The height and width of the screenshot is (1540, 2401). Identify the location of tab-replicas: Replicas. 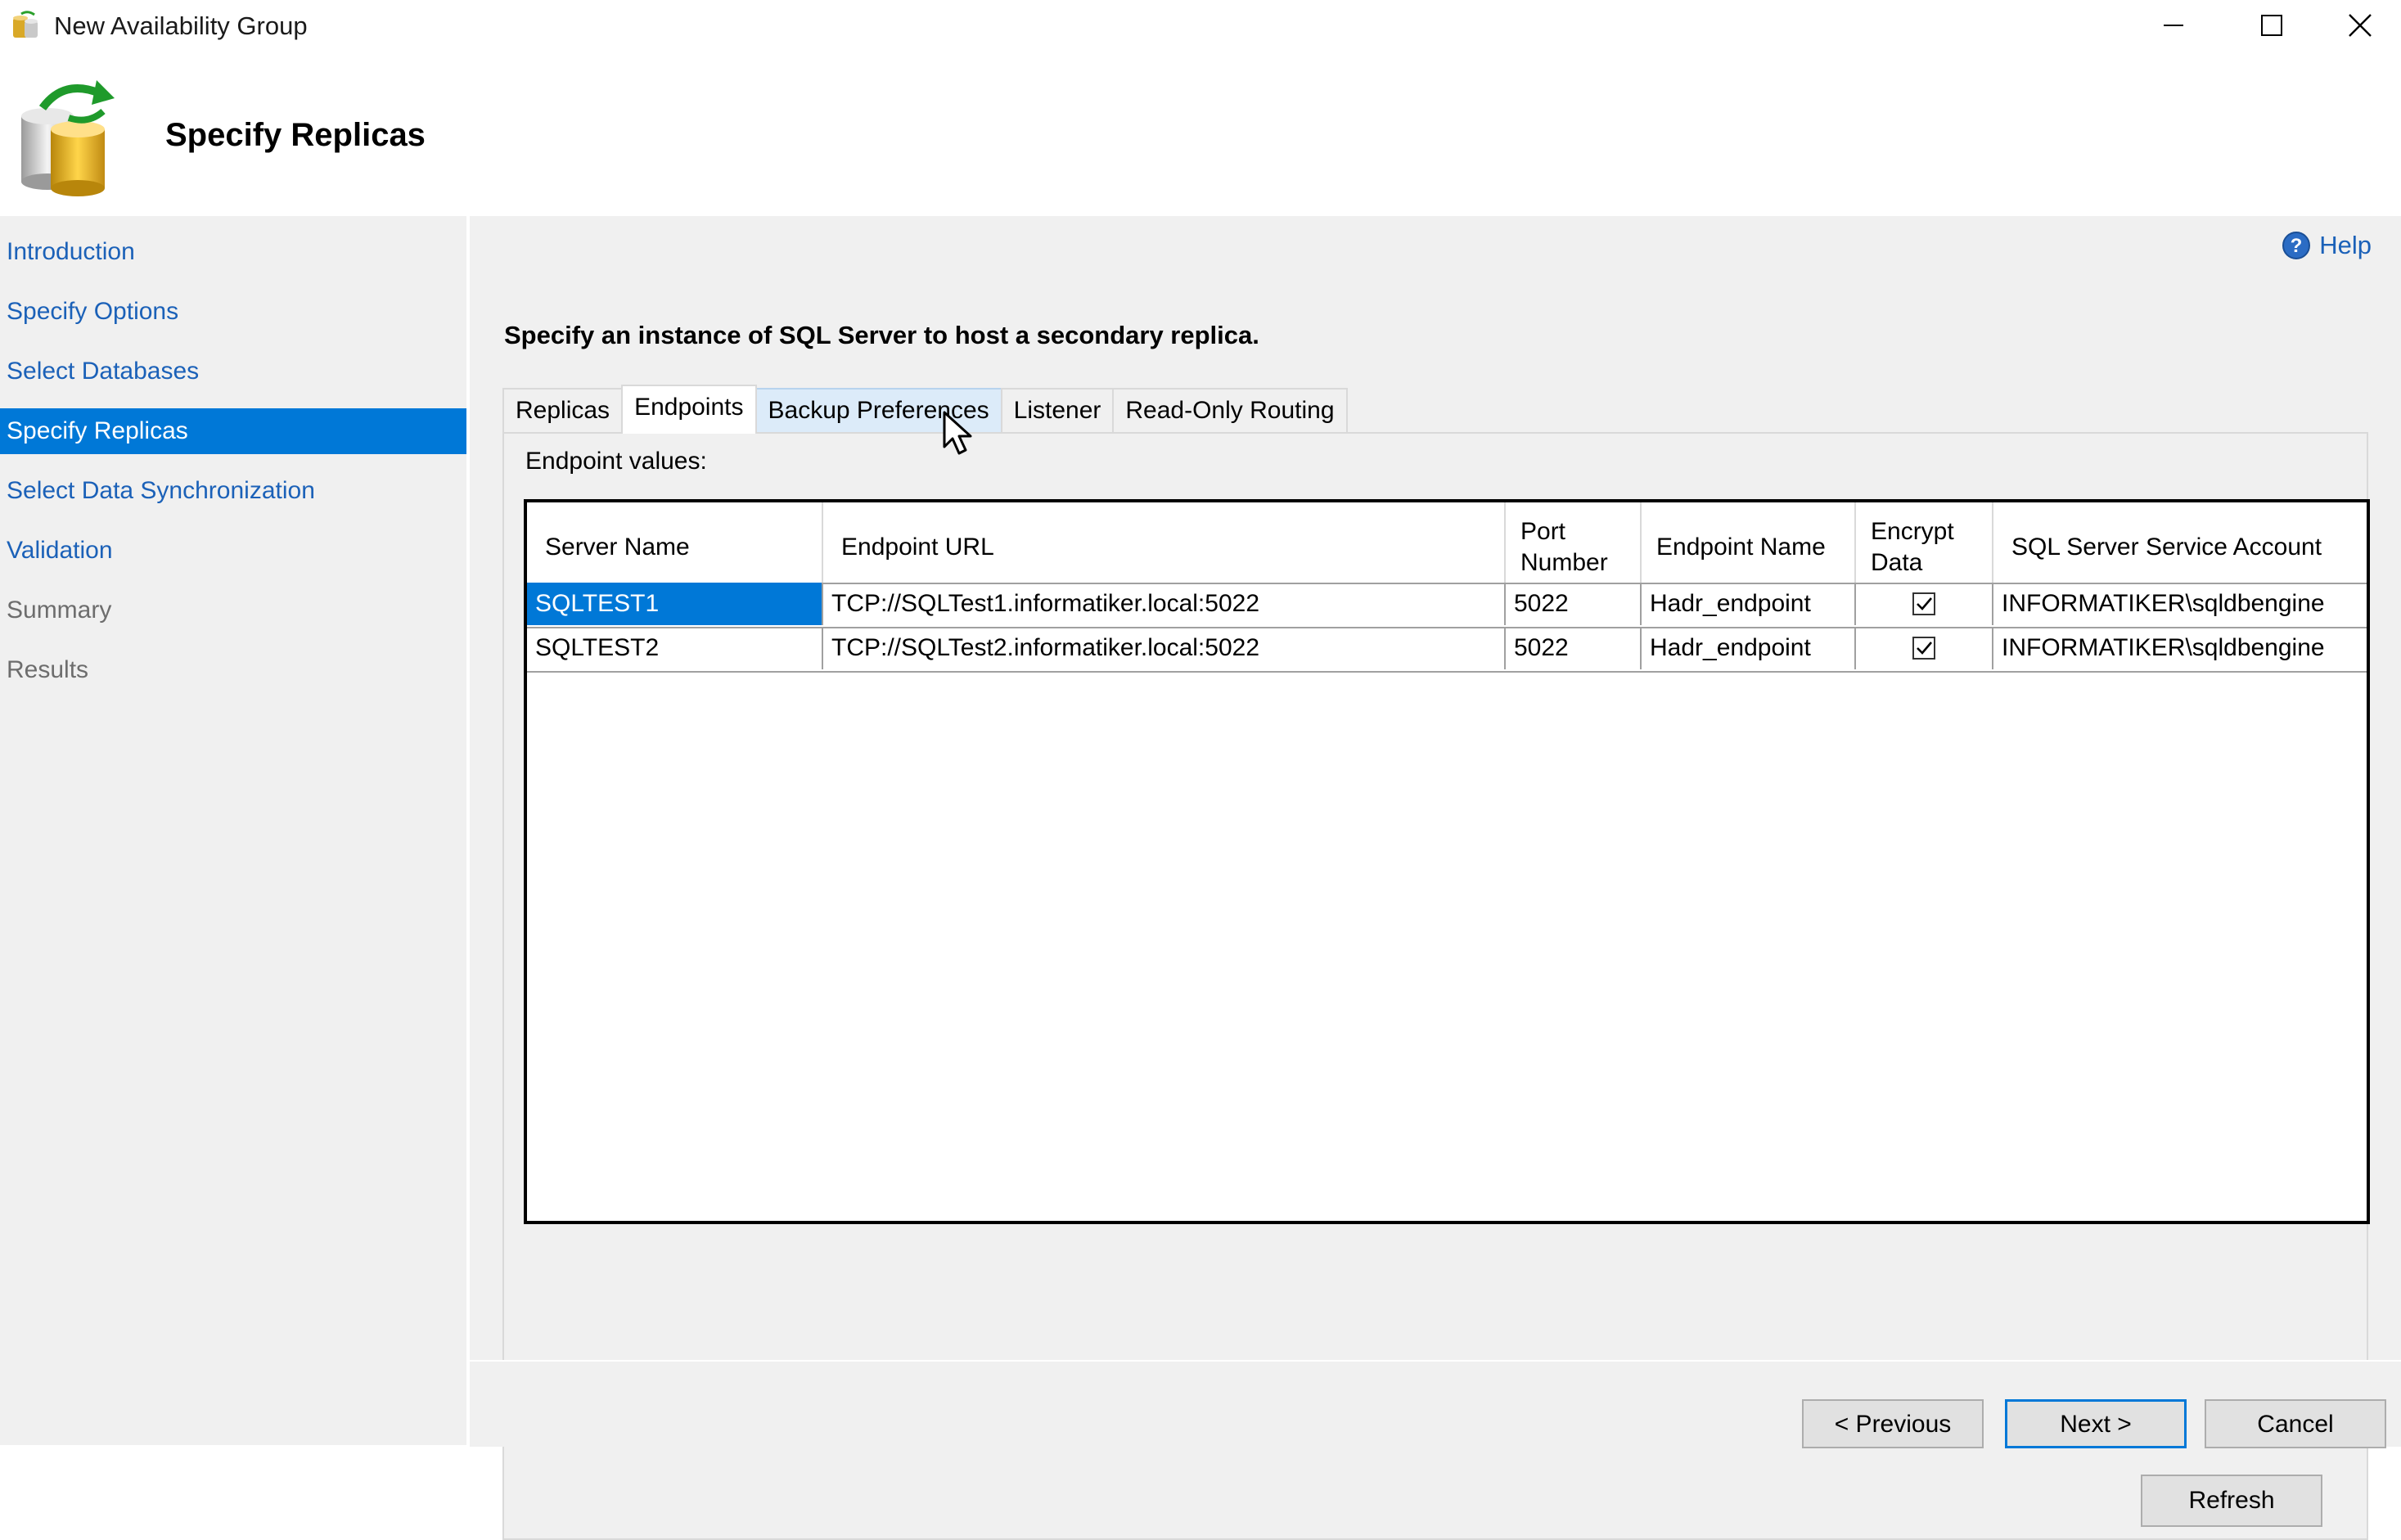
(563, 411).